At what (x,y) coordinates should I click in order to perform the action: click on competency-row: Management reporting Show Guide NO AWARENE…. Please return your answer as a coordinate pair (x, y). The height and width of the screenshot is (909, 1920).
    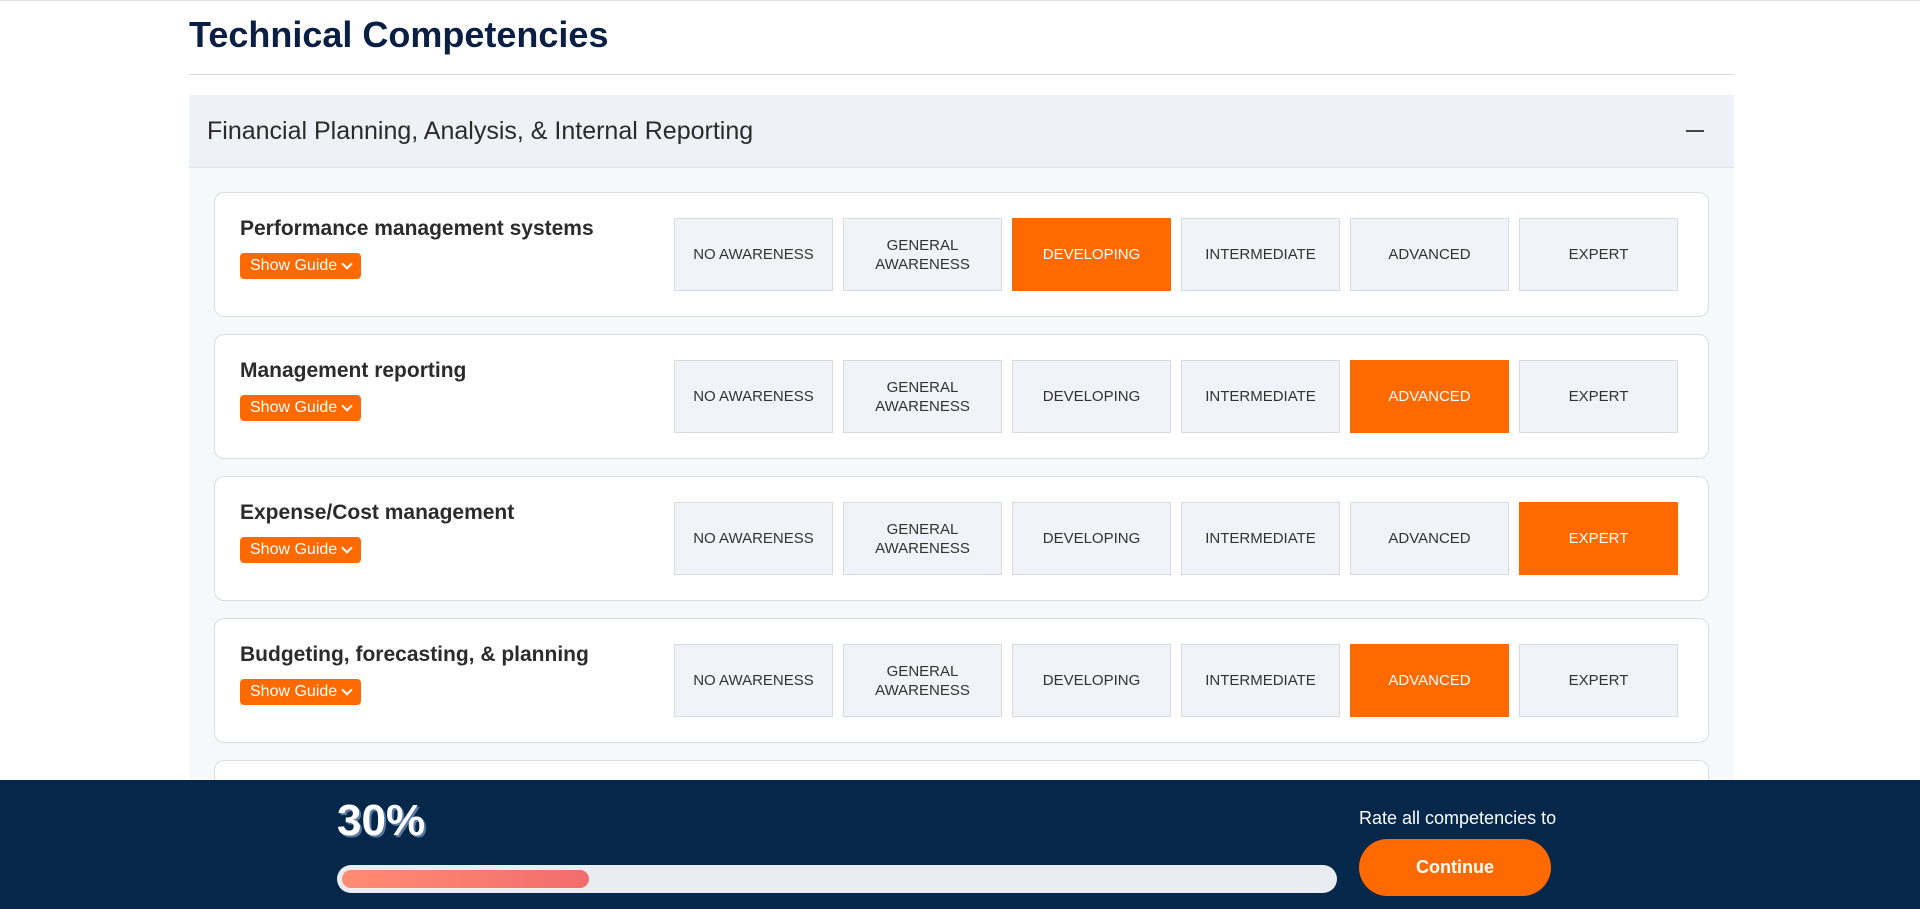
    Looking at the image, I should click on (961, 396).